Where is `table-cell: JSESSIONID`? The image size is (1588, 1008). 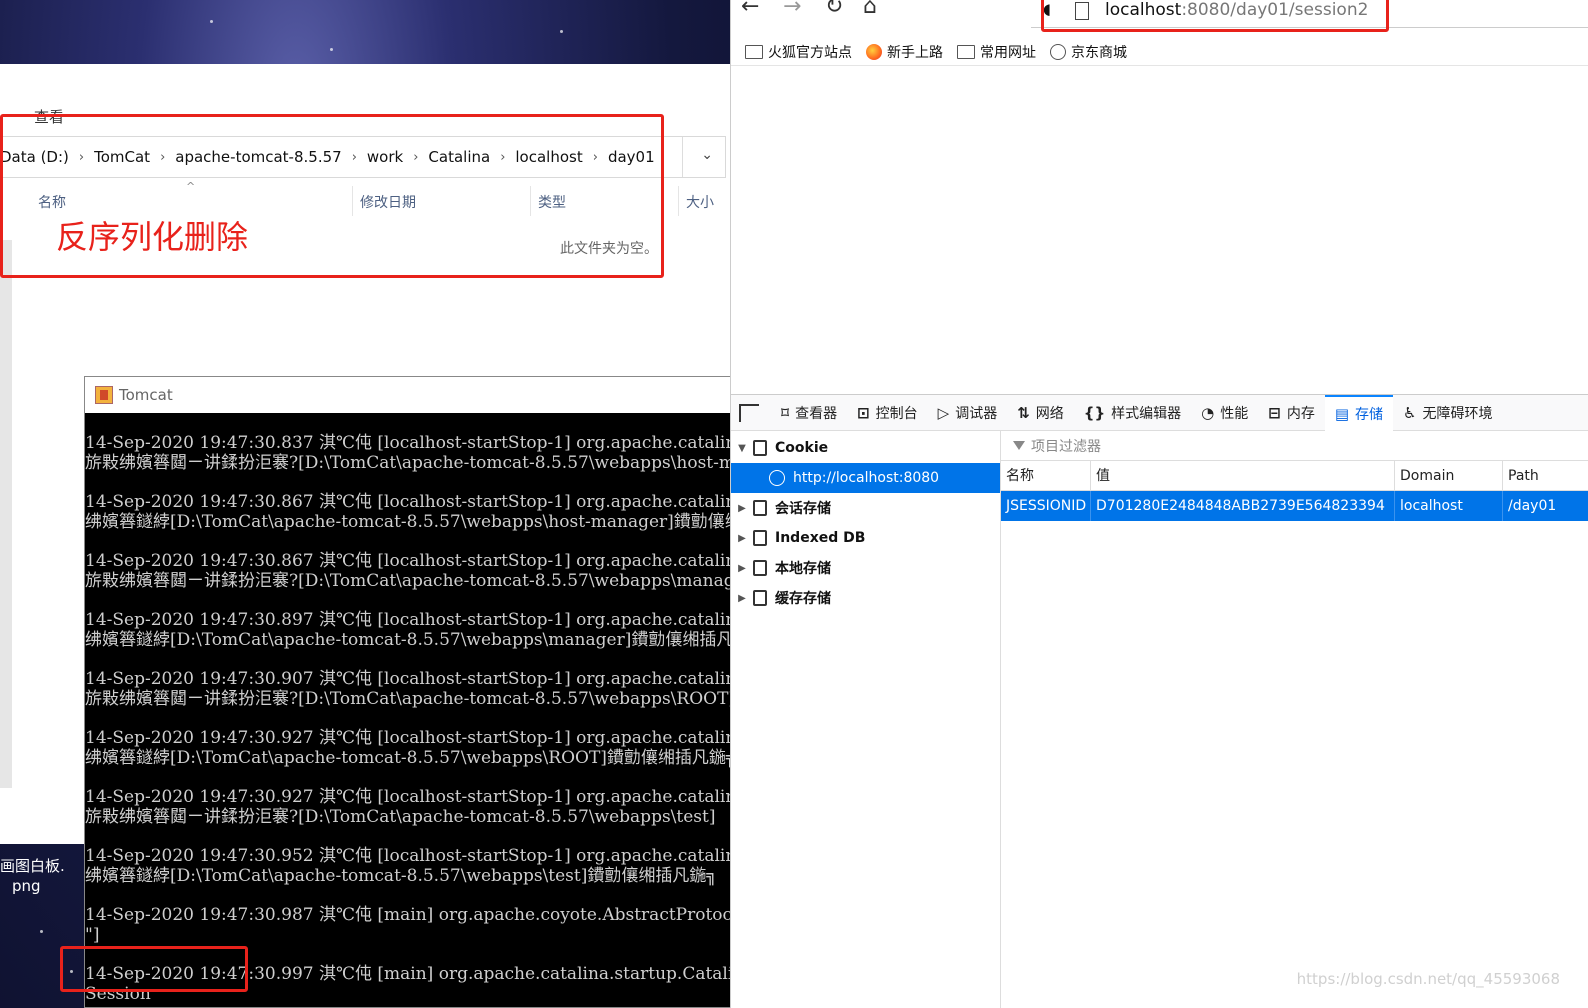
table-cell: JSESSIONID is located at coordinates (1046, 506).